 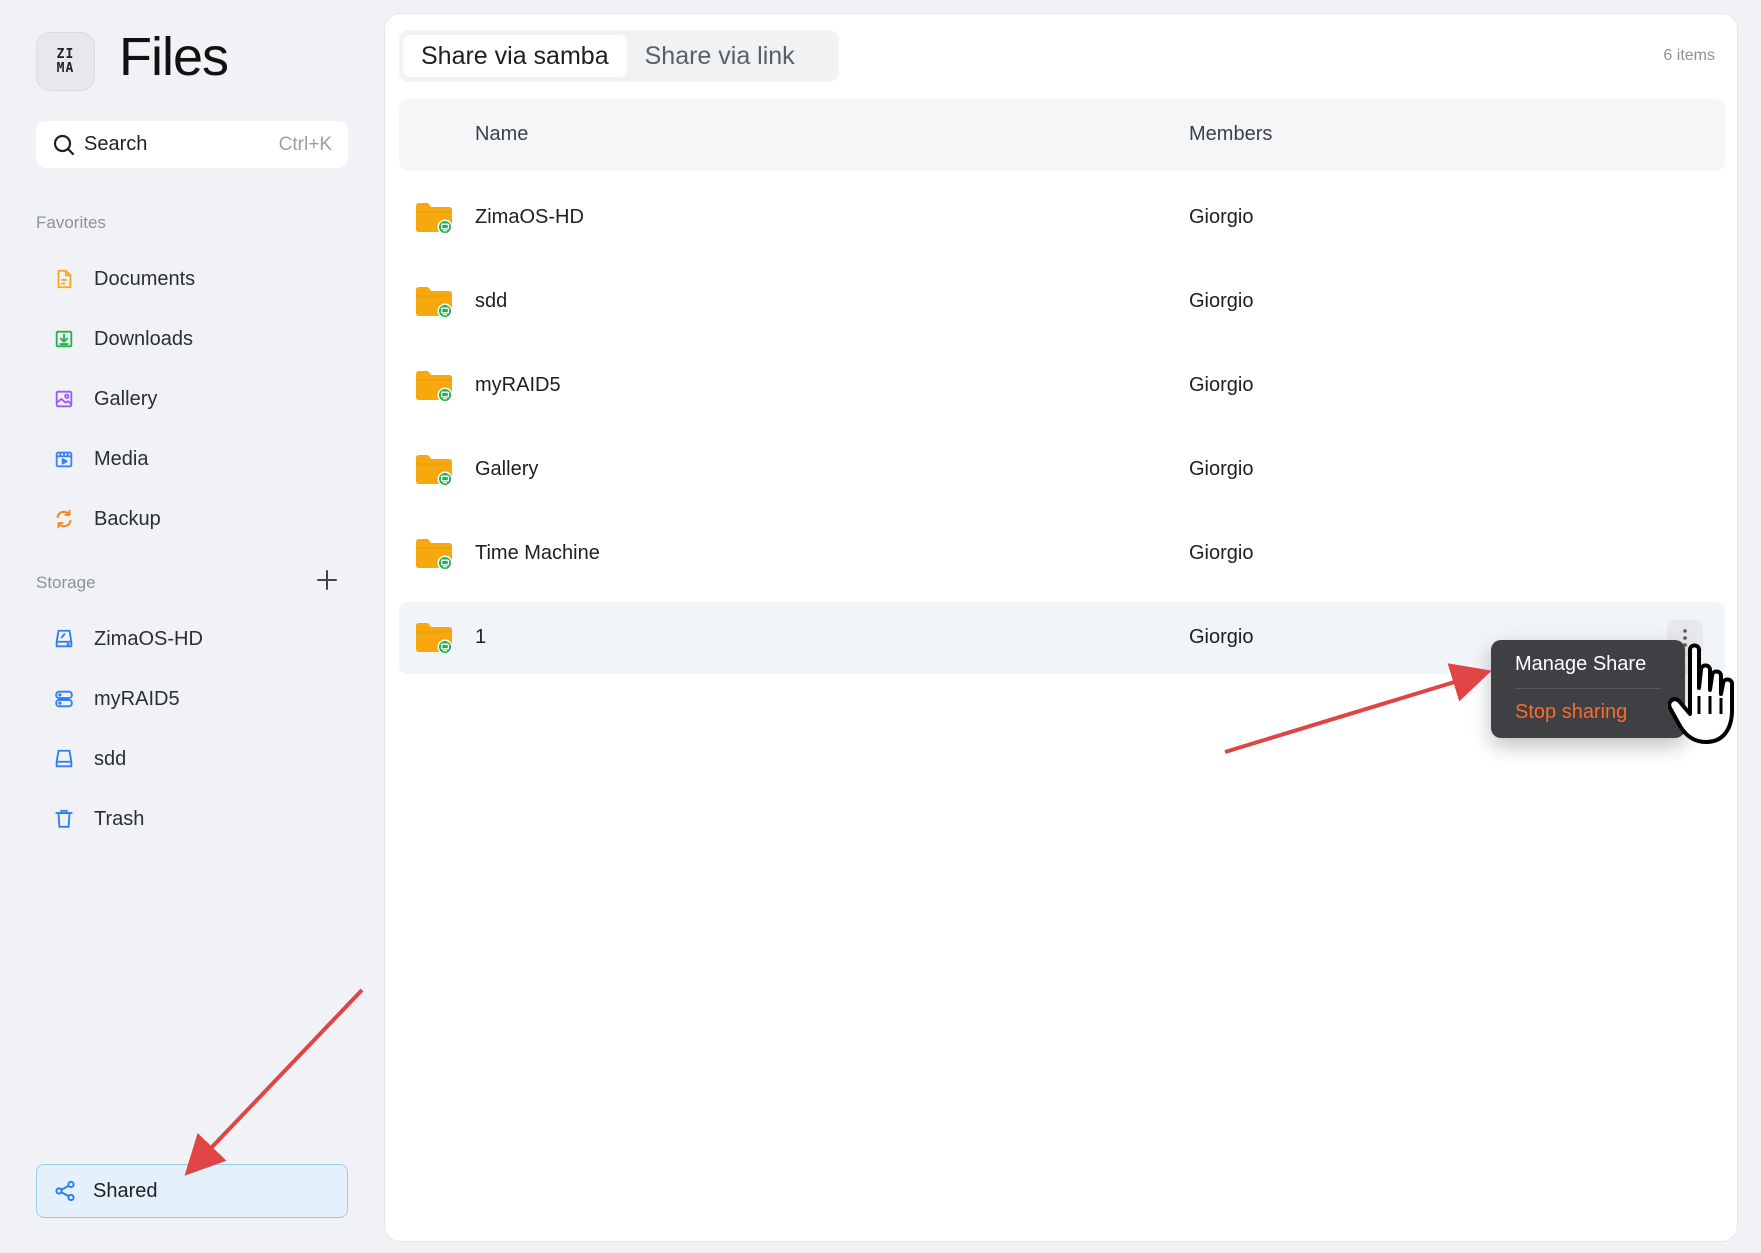 I want to click on menu-divider, so click(x=1588, y=688).